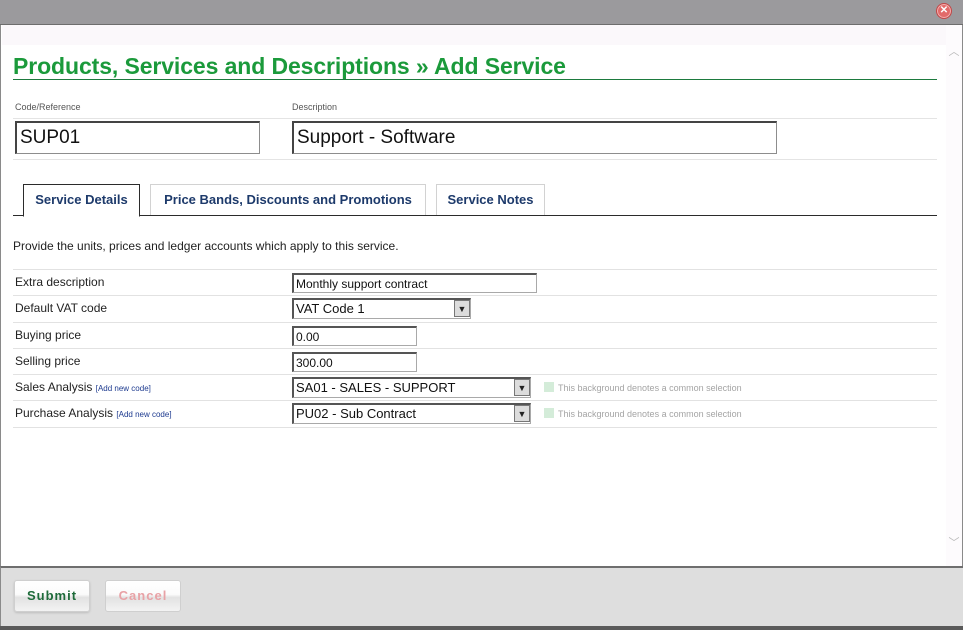 This screenshot has height=630, width=963. I want to click on top-band, so click(474, 35).